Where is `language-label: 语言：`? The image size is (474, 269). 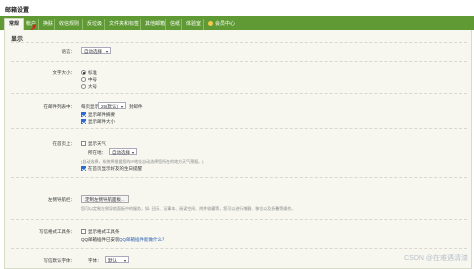
language-label: 语言： is located at coordinates (68, 51).